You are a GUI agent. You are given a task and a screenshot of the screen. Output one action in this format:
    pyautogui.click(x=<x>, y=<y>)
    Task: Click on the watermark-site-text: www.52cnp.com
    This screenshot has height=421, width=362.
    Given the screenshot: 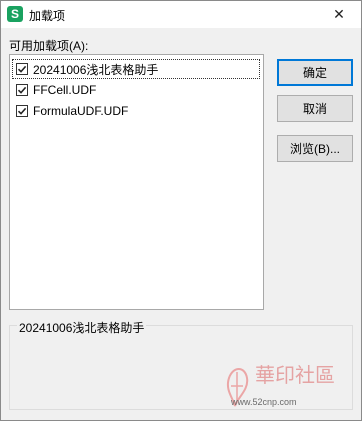 What is the action you would take?
    pyautogui.click(x=264, y=402)
    